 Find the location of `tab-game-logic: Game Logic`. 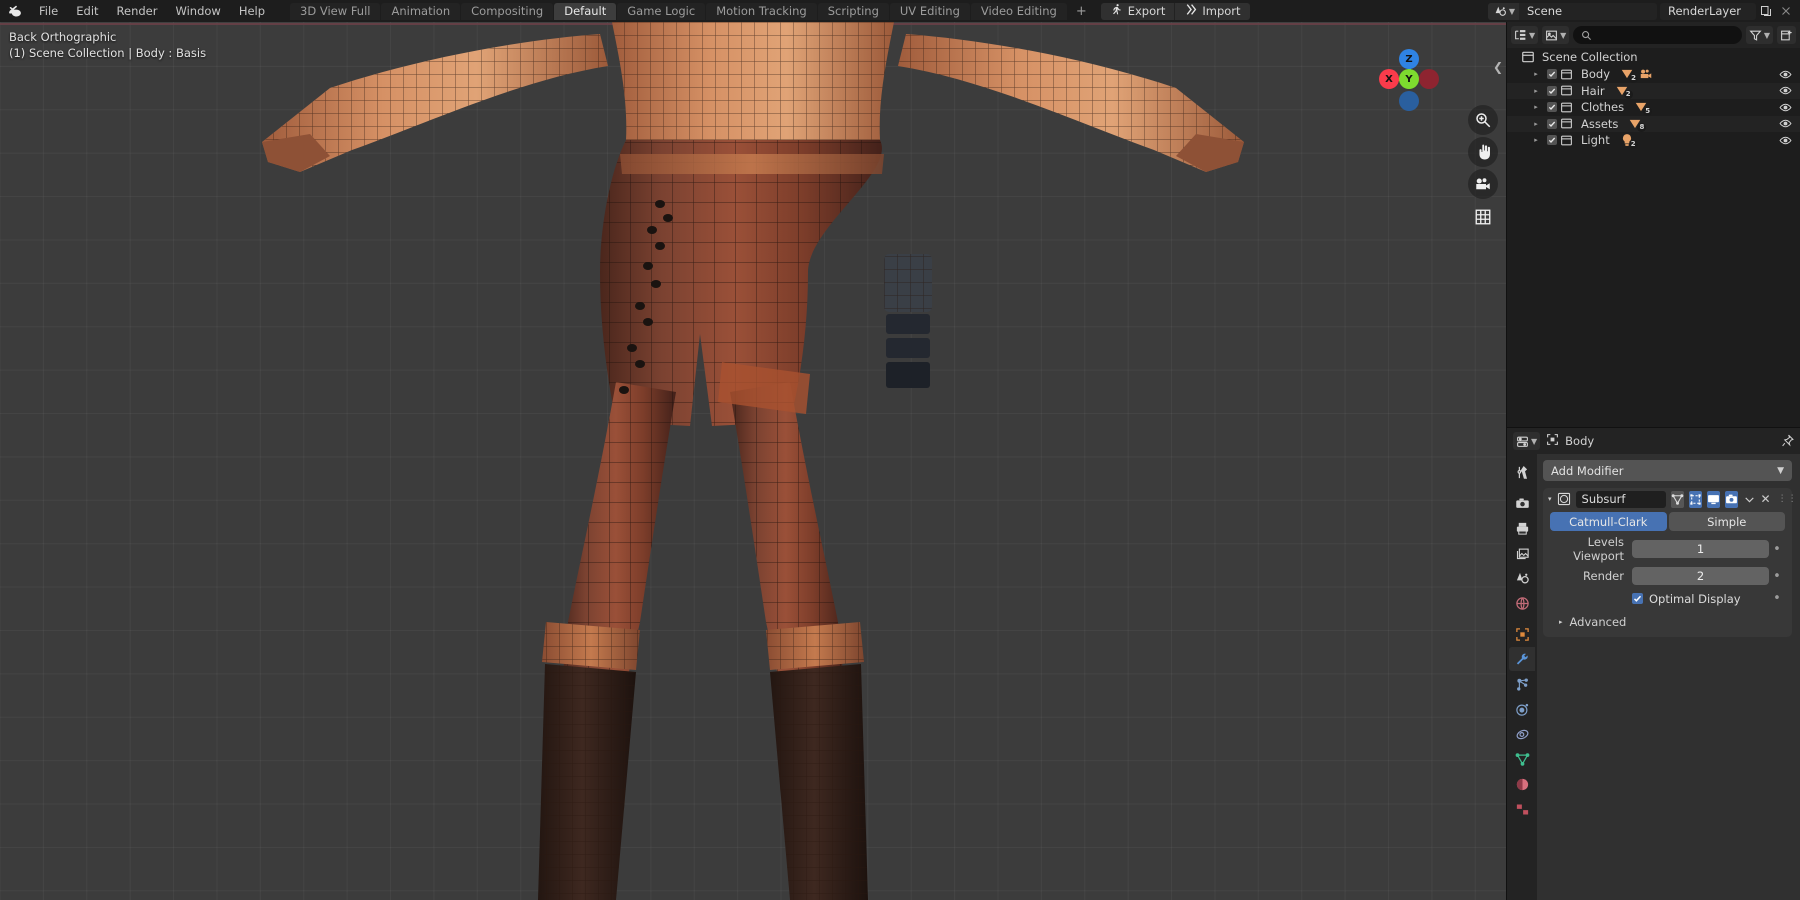

tab-game-logic: Game Logic is located at coordinates (661, 11).